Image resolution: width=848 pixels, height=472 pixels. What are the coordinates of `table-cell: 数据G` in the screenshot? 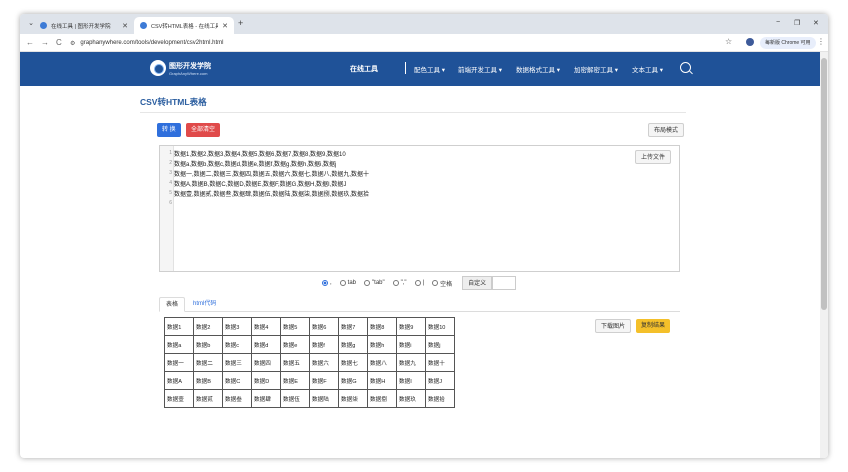 It's located at (353, 380).